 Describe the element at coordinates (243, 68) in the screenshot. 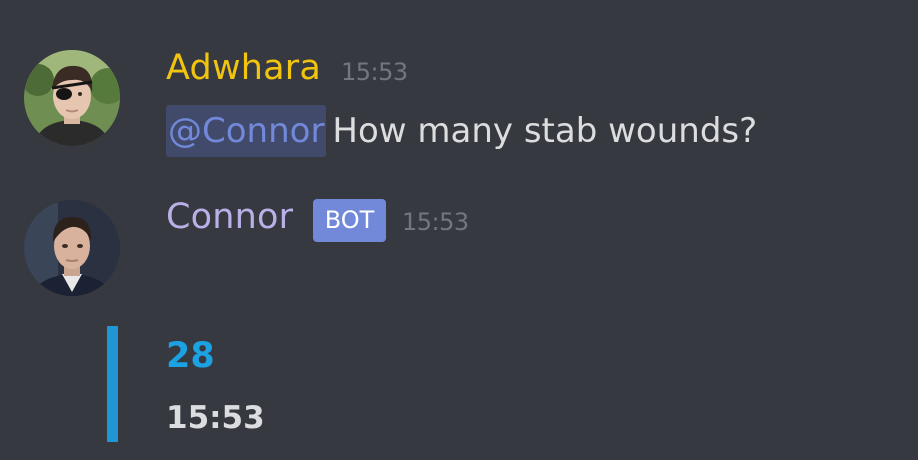

I see `username-adwhara: Adwhara` at that location.